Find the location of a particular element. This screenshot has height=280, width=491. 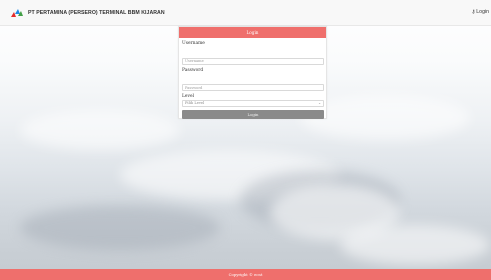

key-icon: ⚷ is located at coordinates (473, 12).